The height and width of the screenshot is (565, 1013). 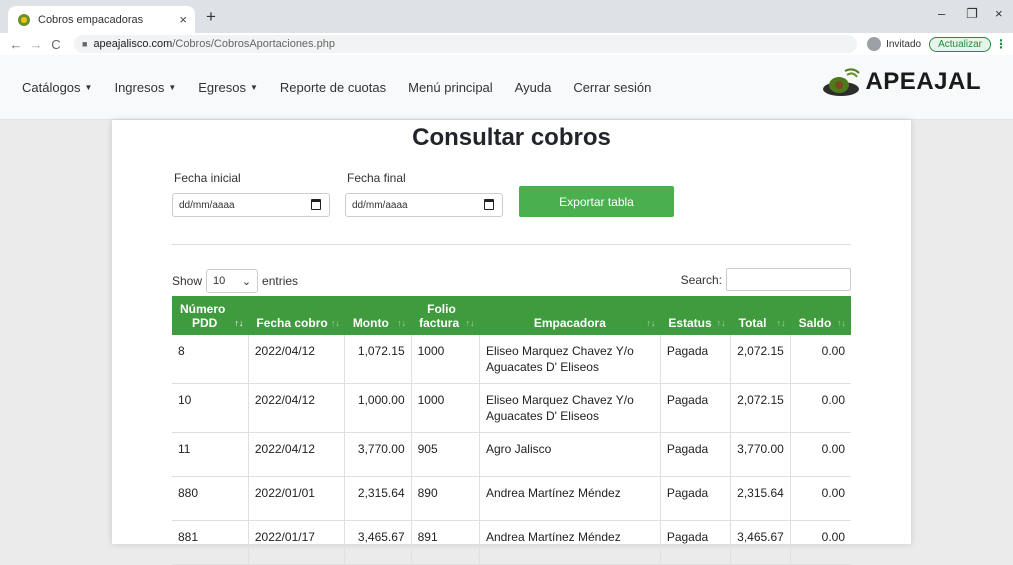 What do you see at coordinates (1001, 44) in the screenshot?
I see `menu-icon: ⋮` at bounding box center [1001, 44].